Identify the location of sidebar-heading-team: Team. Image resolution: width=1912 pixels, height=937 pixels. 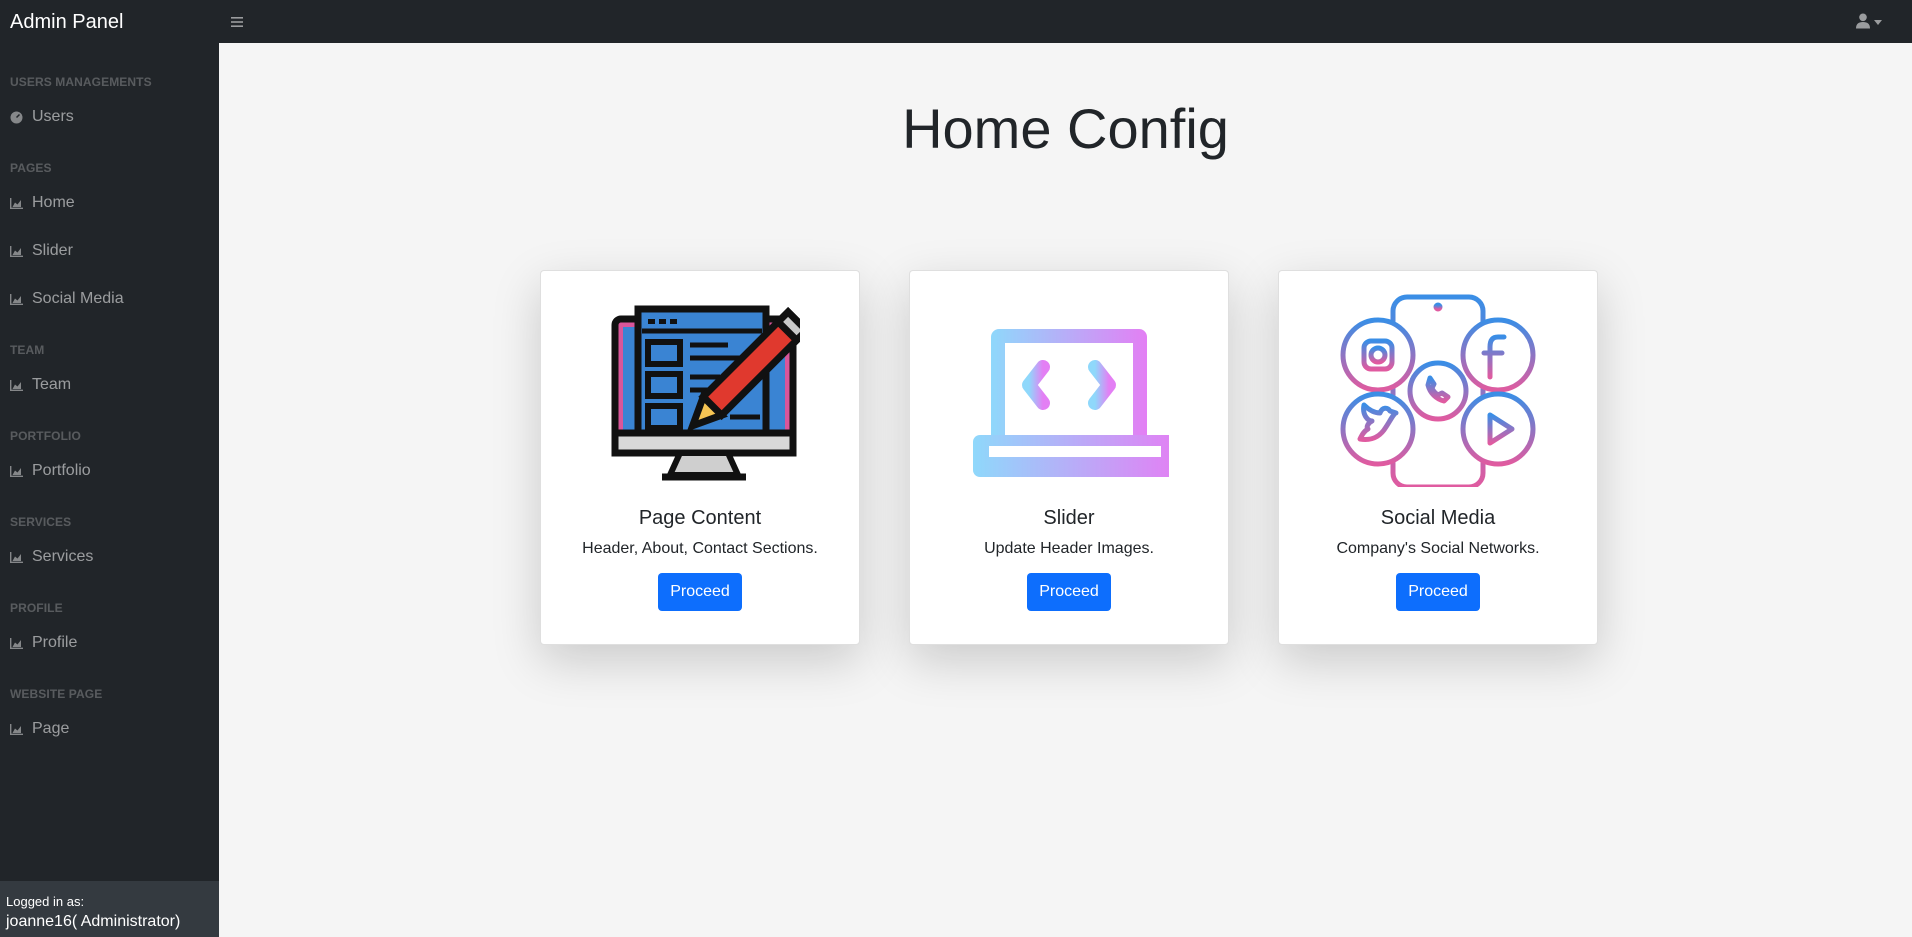
(27, 350).